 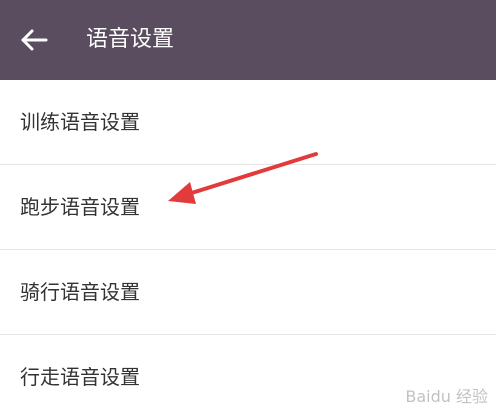 What do you see at coordinates (80, 207) in the screenshot?
I see `list-item-label: 跑步语音设置` at bounding box center [80, 207].